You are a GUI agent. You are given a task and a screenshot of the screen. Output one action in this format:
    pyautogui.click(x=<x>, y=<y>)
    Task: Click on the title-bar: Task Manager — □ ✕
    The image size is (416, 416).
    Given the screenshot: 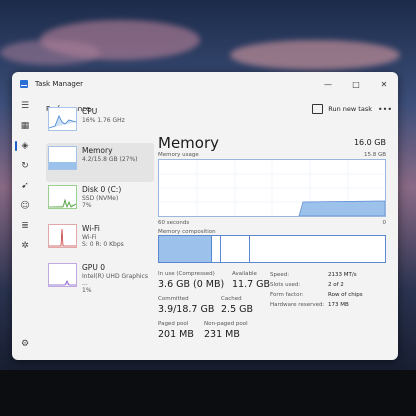 What is the action you would take?
    pyautogui.click(x=205, y=84)
    